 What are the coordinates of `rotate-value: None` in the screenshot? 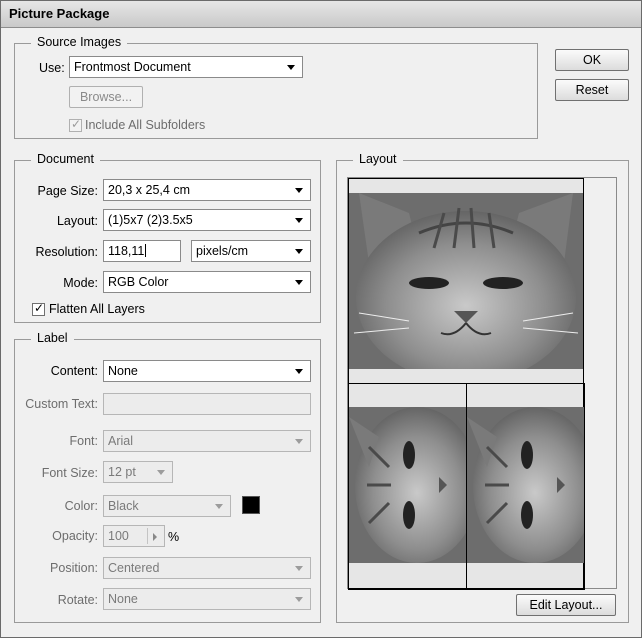 It's located at (123, 599).